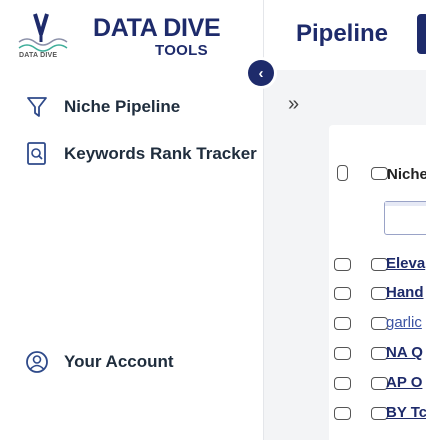  Describe the element at coordinates (342, 33) in the screenshot. I see `page-title: Pipeline` at that location.